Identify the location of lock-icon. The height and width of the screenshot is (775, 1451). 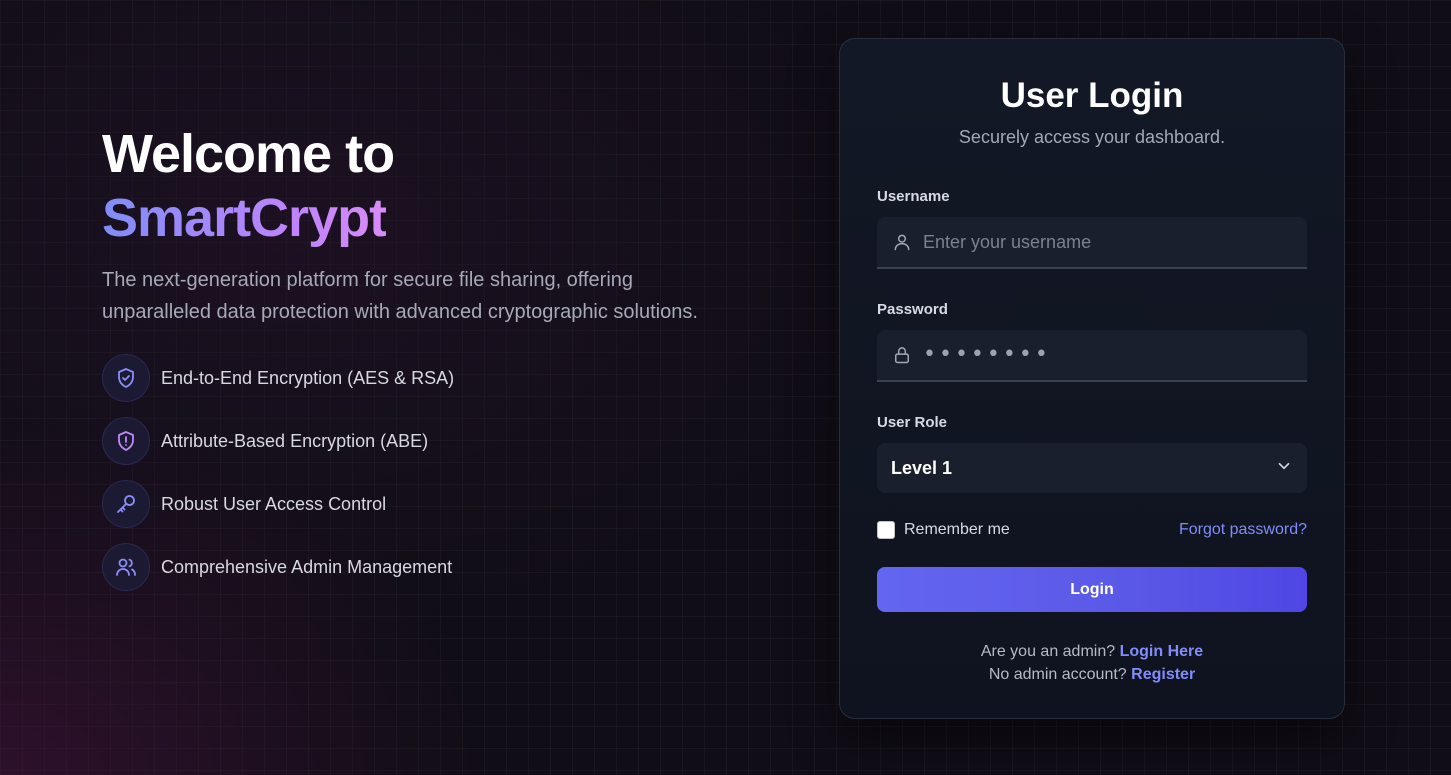
(900, 355).